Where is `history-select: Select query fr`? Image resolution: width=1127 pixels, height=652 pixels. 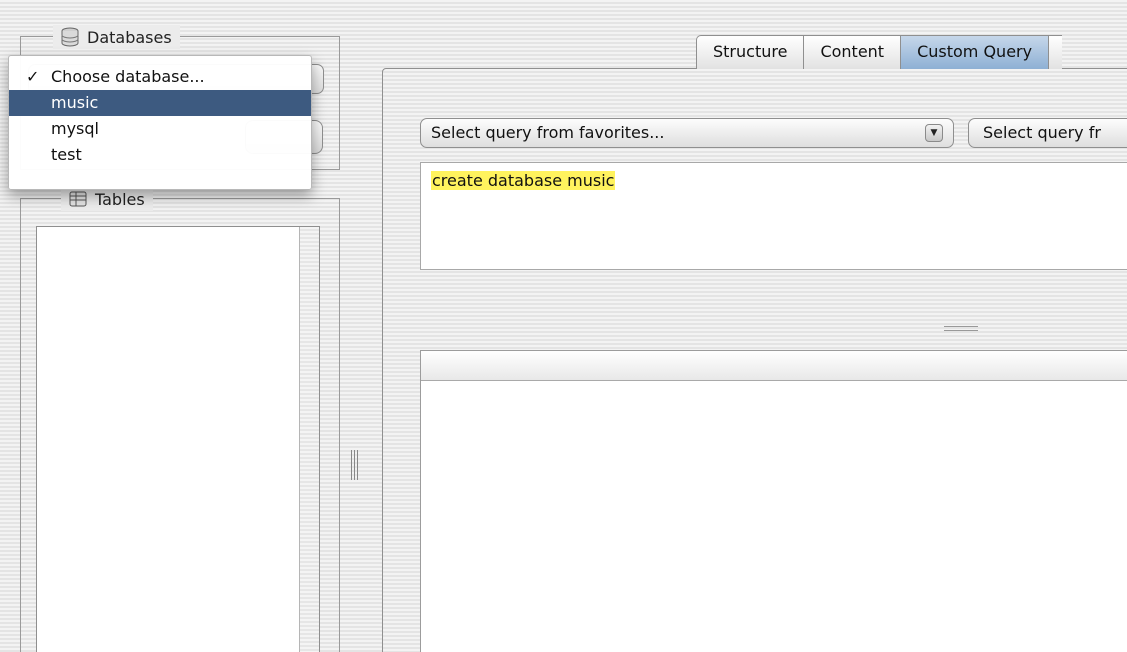
history-select: Select query fr is located at coordinates (1047, 133).